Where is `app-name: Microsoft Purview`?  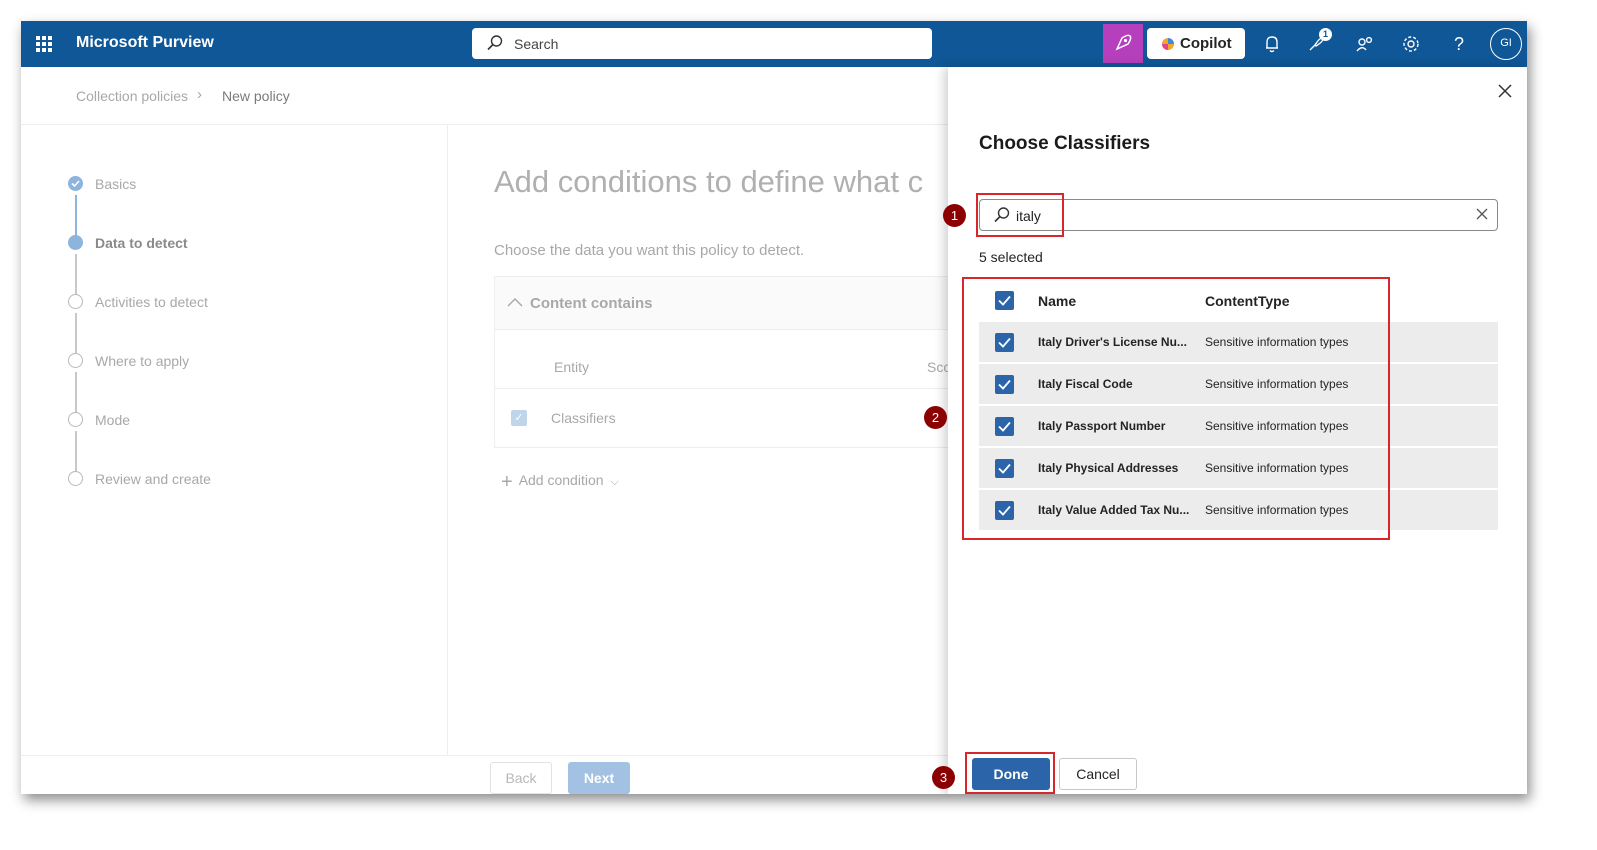
app-name: Microsoft Purview is located at coordinates (145, 43).